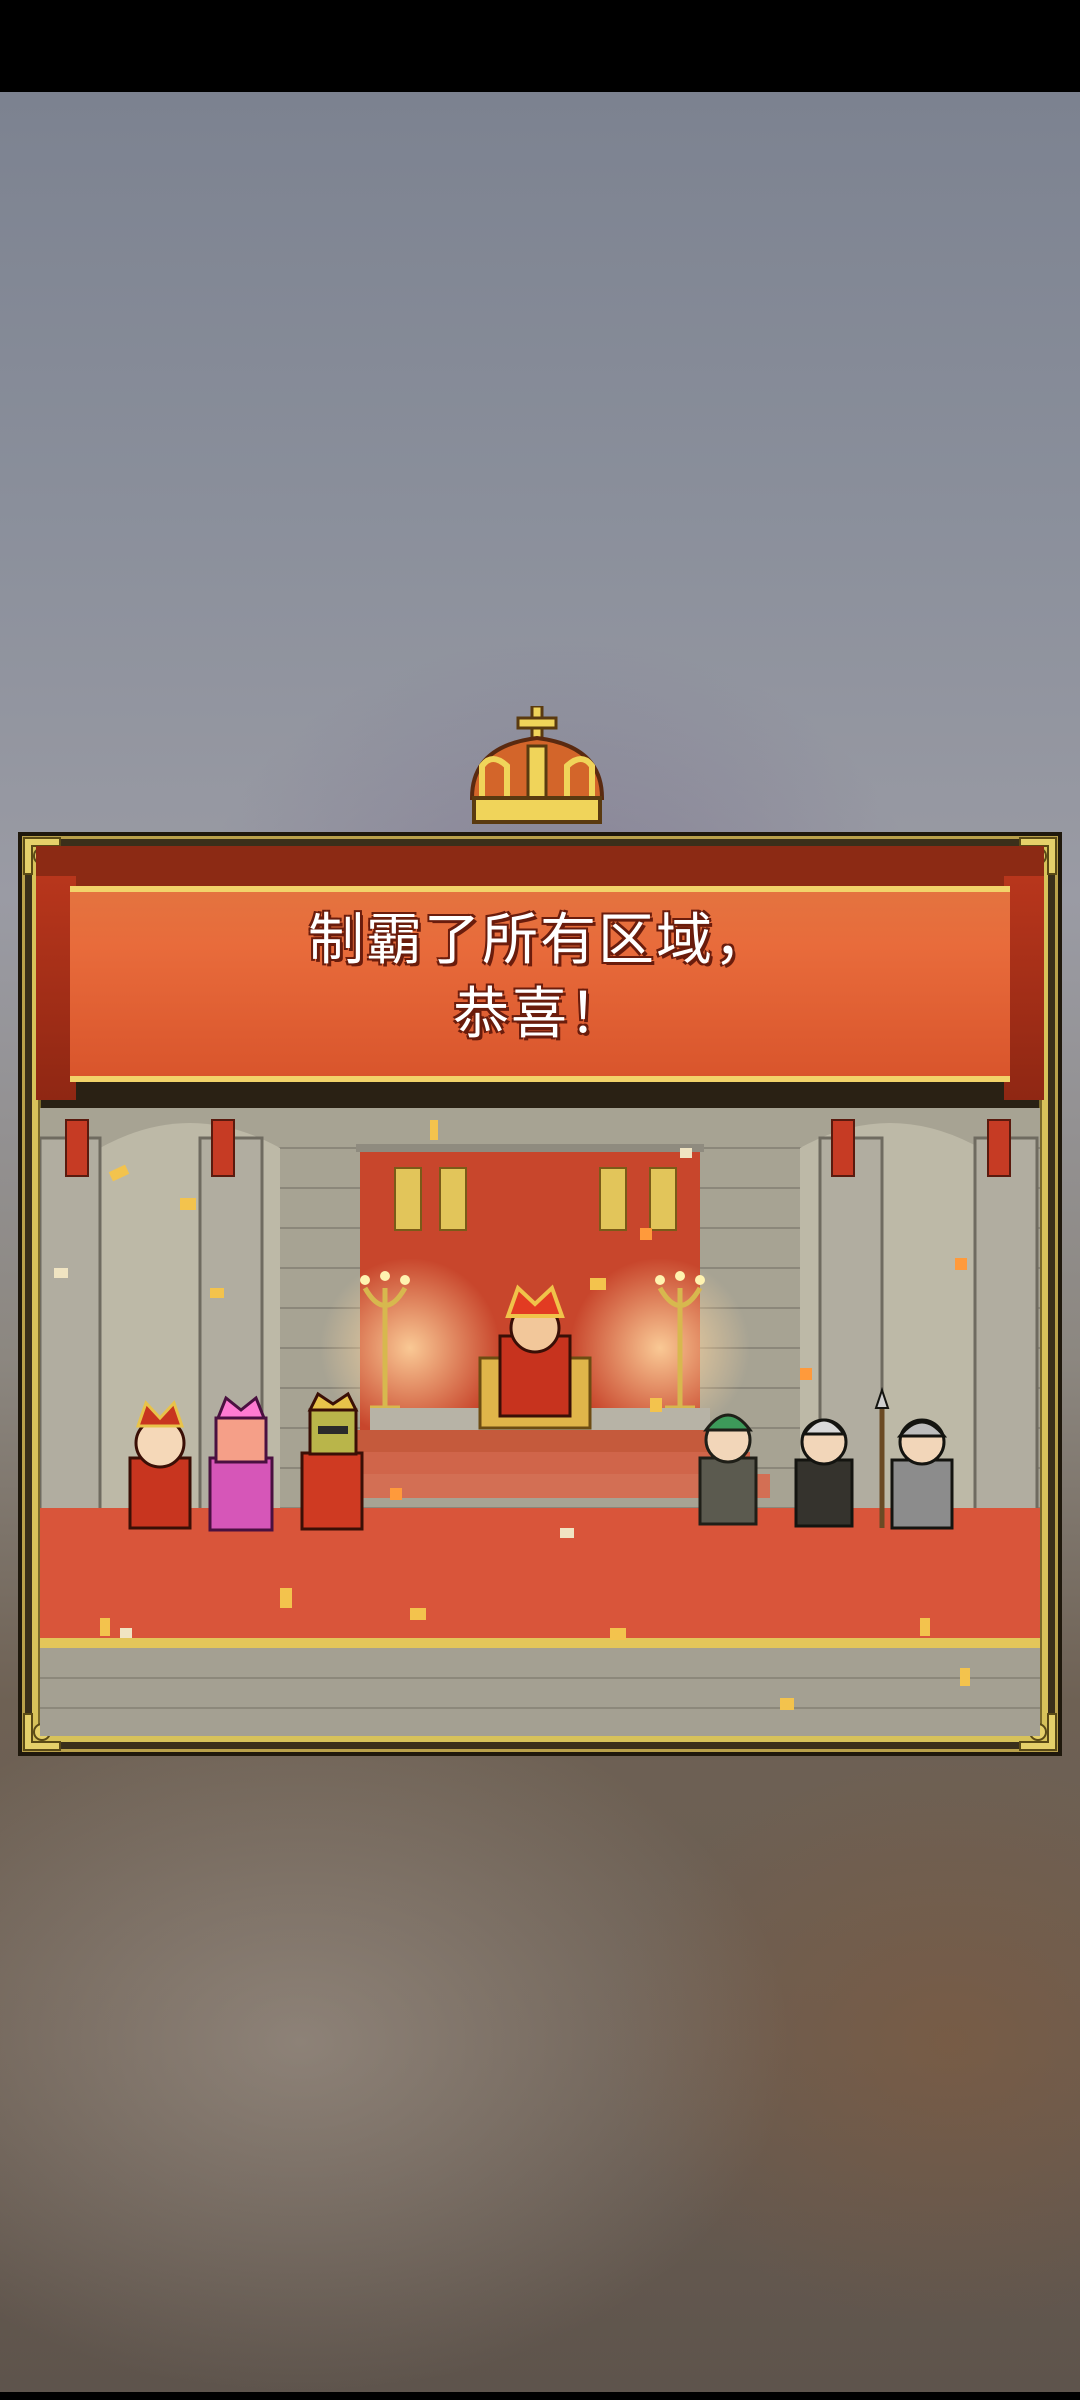 This screenshot has width=1080, height=2400. What do you see at coordinates (332, 1461) in the screenshot?
I see `knight-character` at bounding box center [332, 1461].